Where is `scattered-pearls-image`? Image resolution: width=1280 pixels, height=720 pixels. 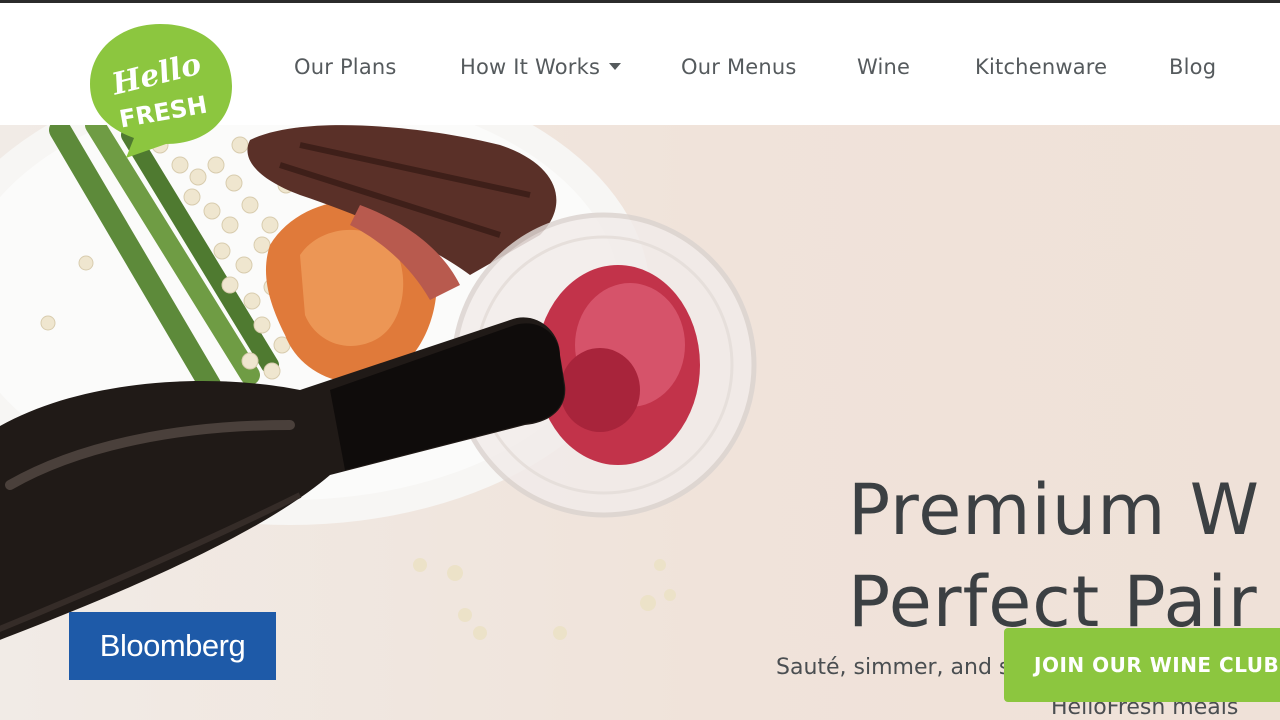 scattered-pearls-image is located at coordinates (544, 599).